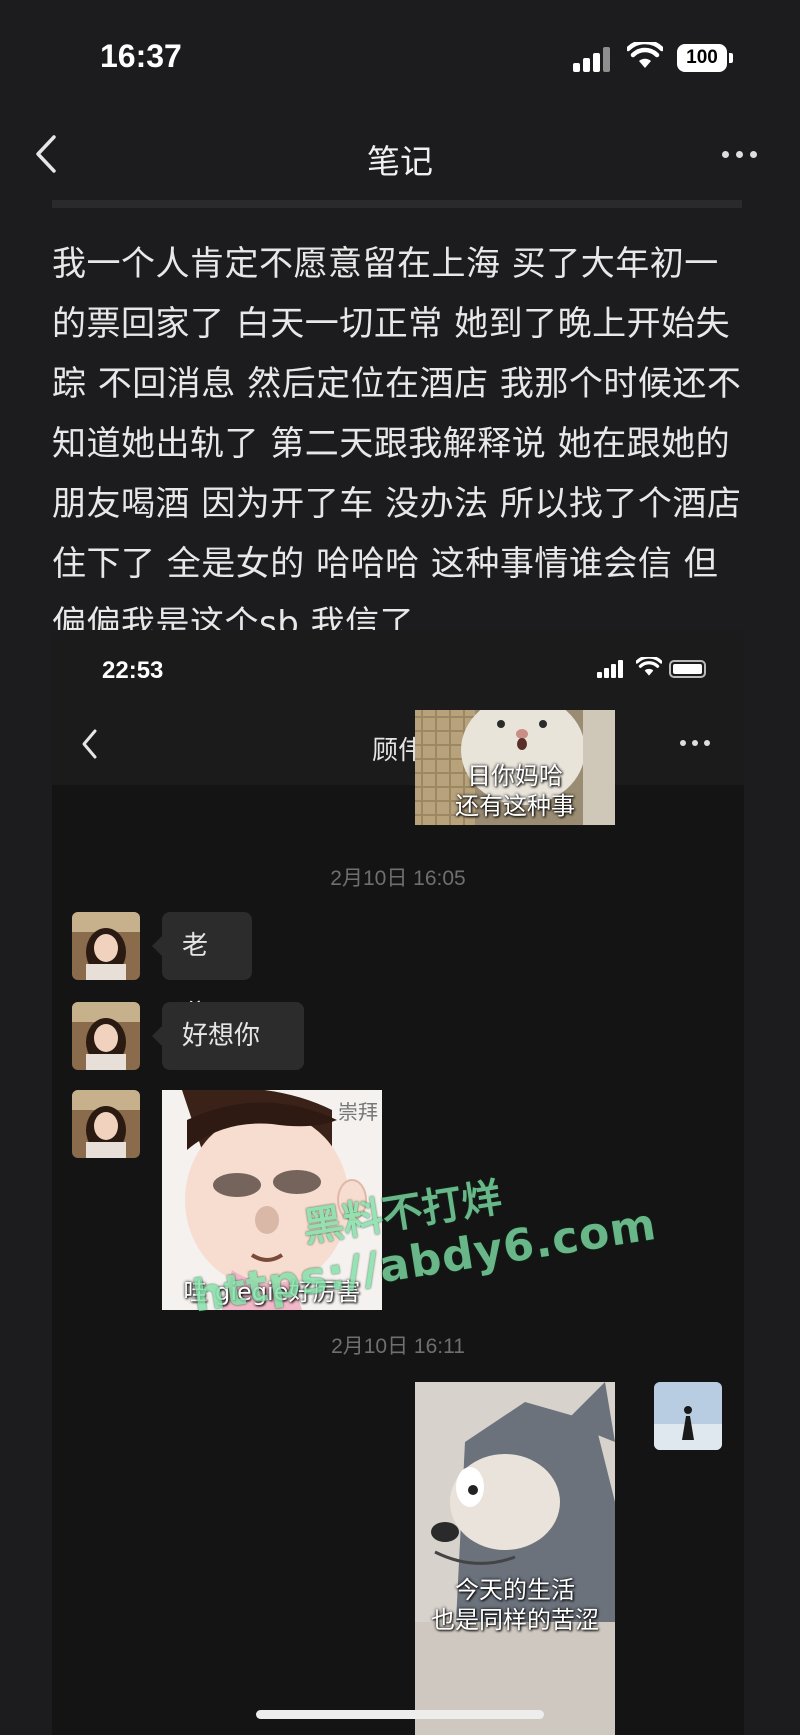 The height and width of the screenshot is (1735, 800). What do you see at coordinates (133, 670) in the screenshot?
I see `chat-status-time: 22:53` at bounding box center [133, 670].